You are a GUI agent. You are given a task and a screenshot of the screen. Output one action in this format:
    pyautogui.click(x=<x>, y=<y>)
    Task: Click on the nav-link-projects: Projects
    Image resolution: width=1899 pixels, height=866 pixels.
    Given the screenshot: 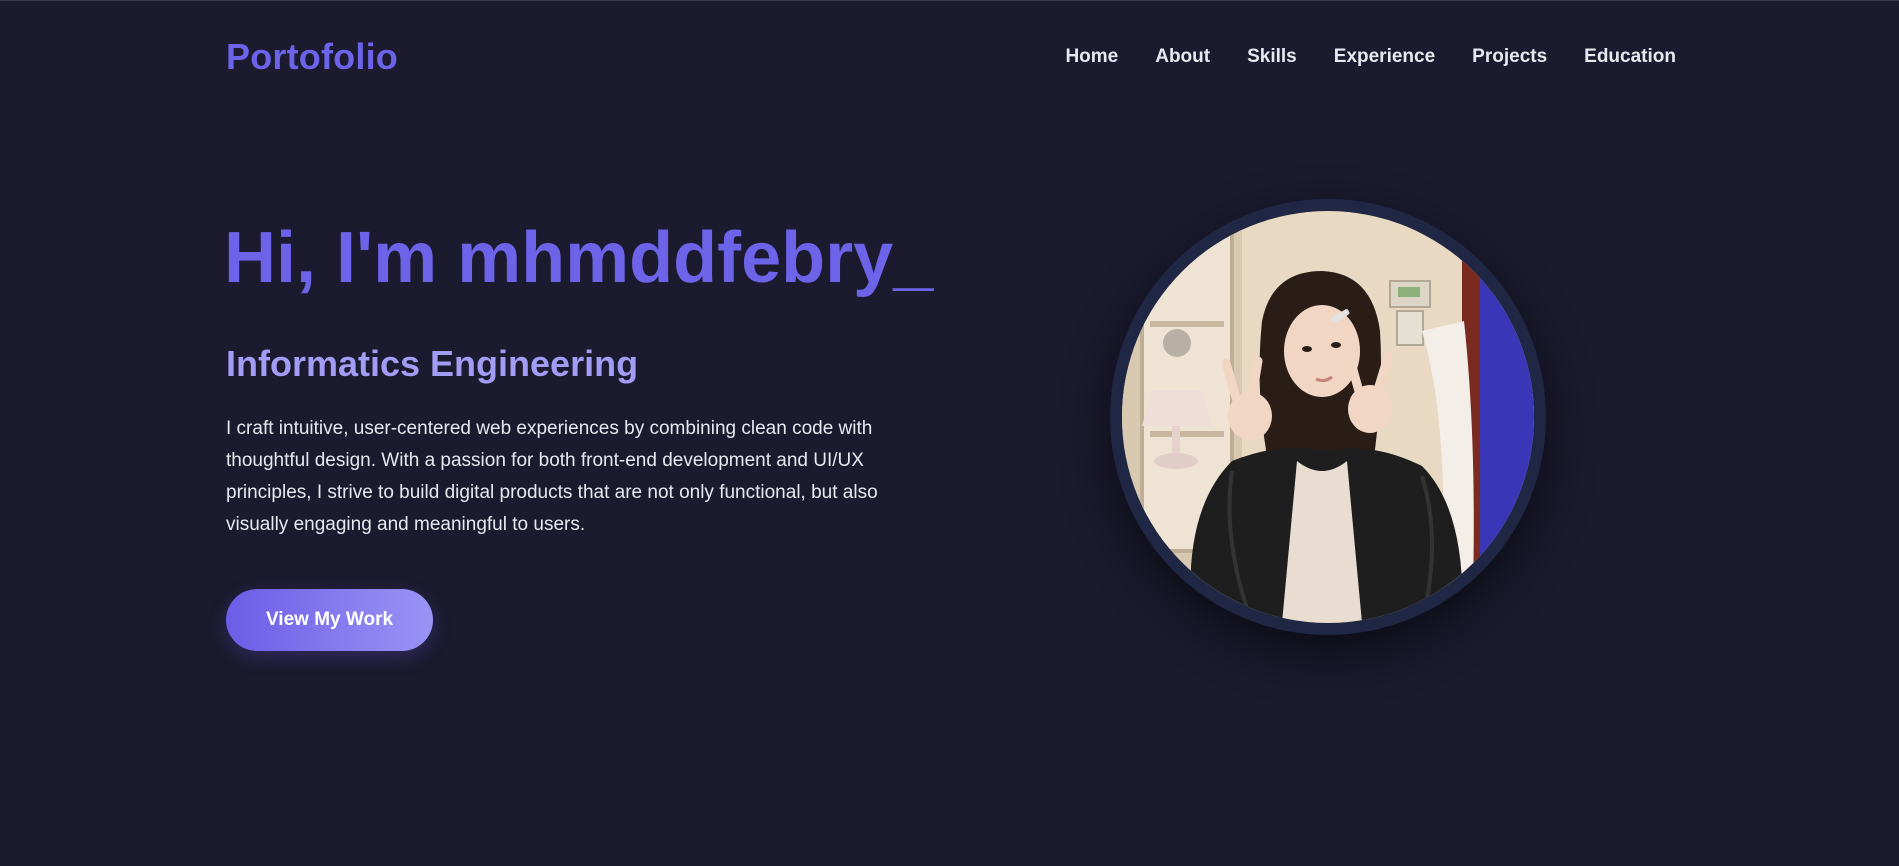 What is the action you would take?
    pyautogui.click(x=1509, y=57)
    